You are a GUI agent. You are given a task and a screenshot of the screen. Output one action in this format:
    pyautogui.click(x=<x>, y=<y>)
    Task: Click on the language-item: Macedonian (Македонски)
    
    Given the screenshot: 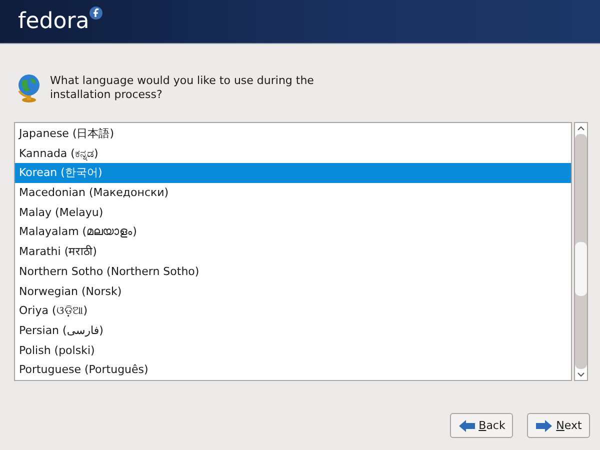 What is the action you would take?
    pyautogui.click(x=293, y=193)
    